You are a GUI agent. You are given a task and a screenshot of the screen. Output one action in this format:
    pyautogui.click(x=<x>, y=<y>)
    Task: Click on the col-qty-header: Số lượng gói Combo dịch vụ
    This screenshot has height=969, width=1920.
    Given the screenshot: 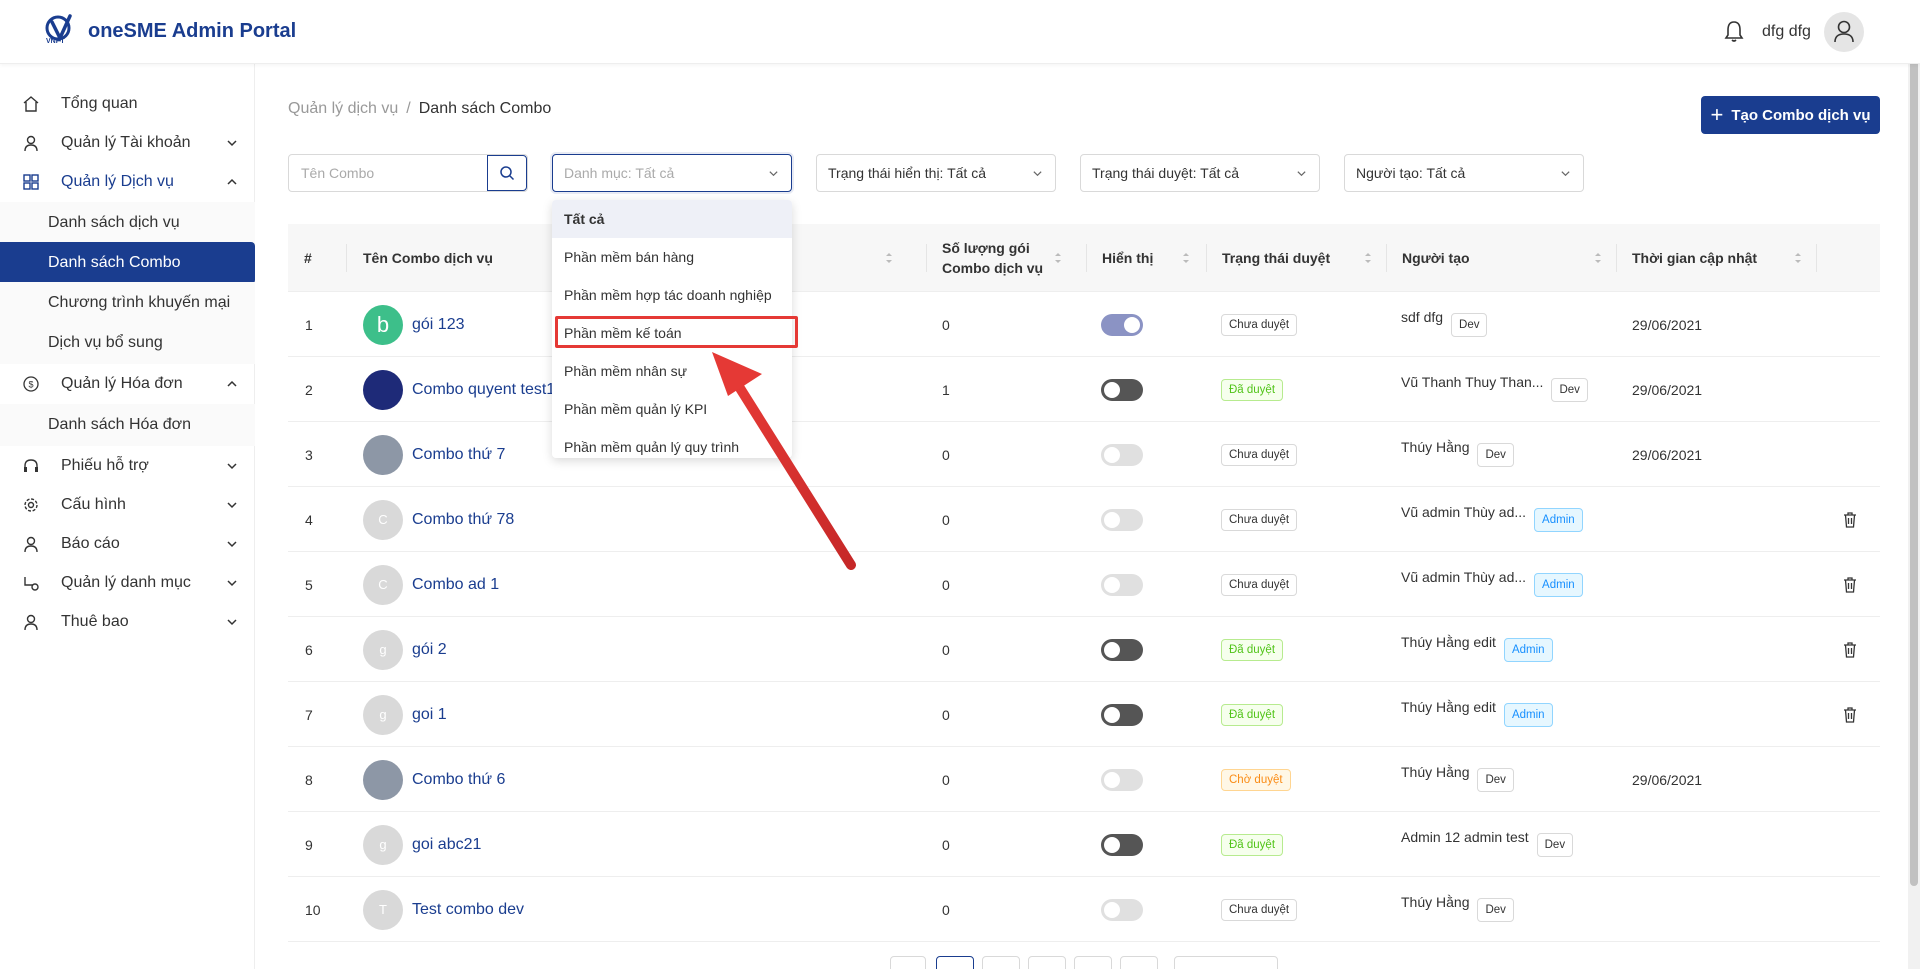 What is the action you would take?
    pyautogui.click(x=1007, y=258)
    